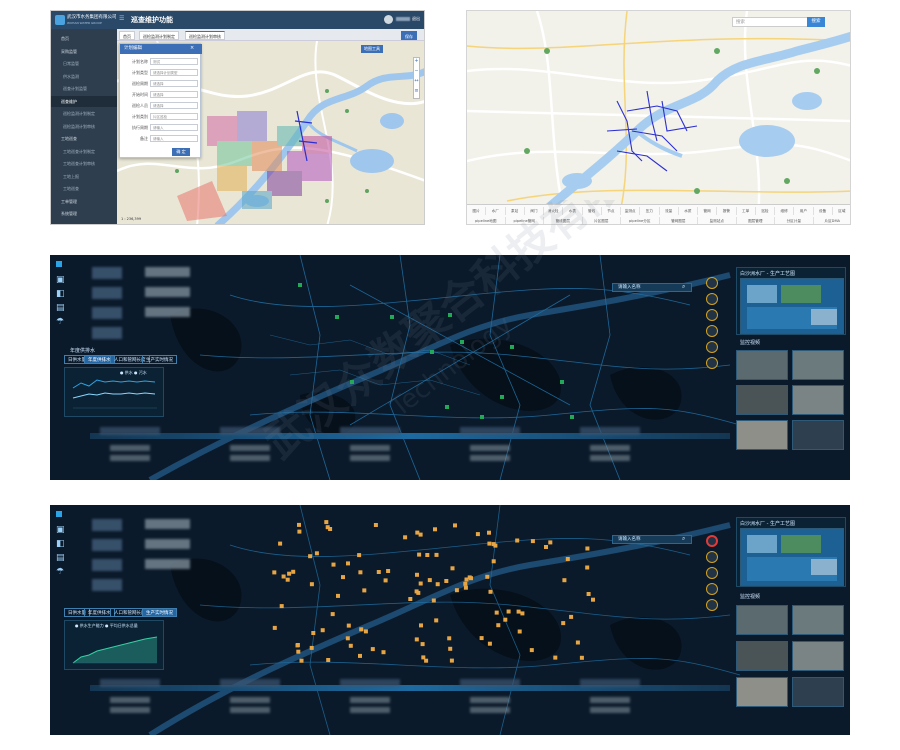  Describe the element at coordinates (174, 116) in the screenshot. I see `field-input: 片区巡检` at that location.